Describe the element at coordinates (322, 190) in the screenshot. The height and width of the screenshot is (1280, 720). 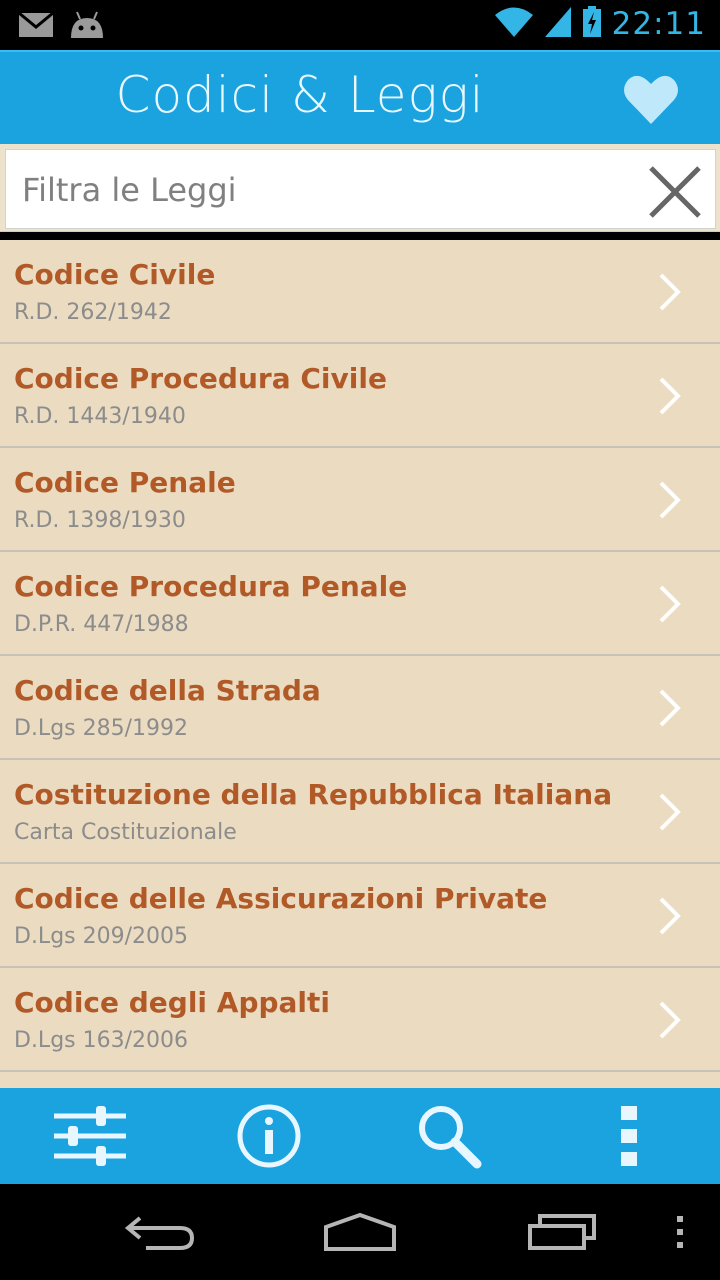
I see `search-input` at that location.